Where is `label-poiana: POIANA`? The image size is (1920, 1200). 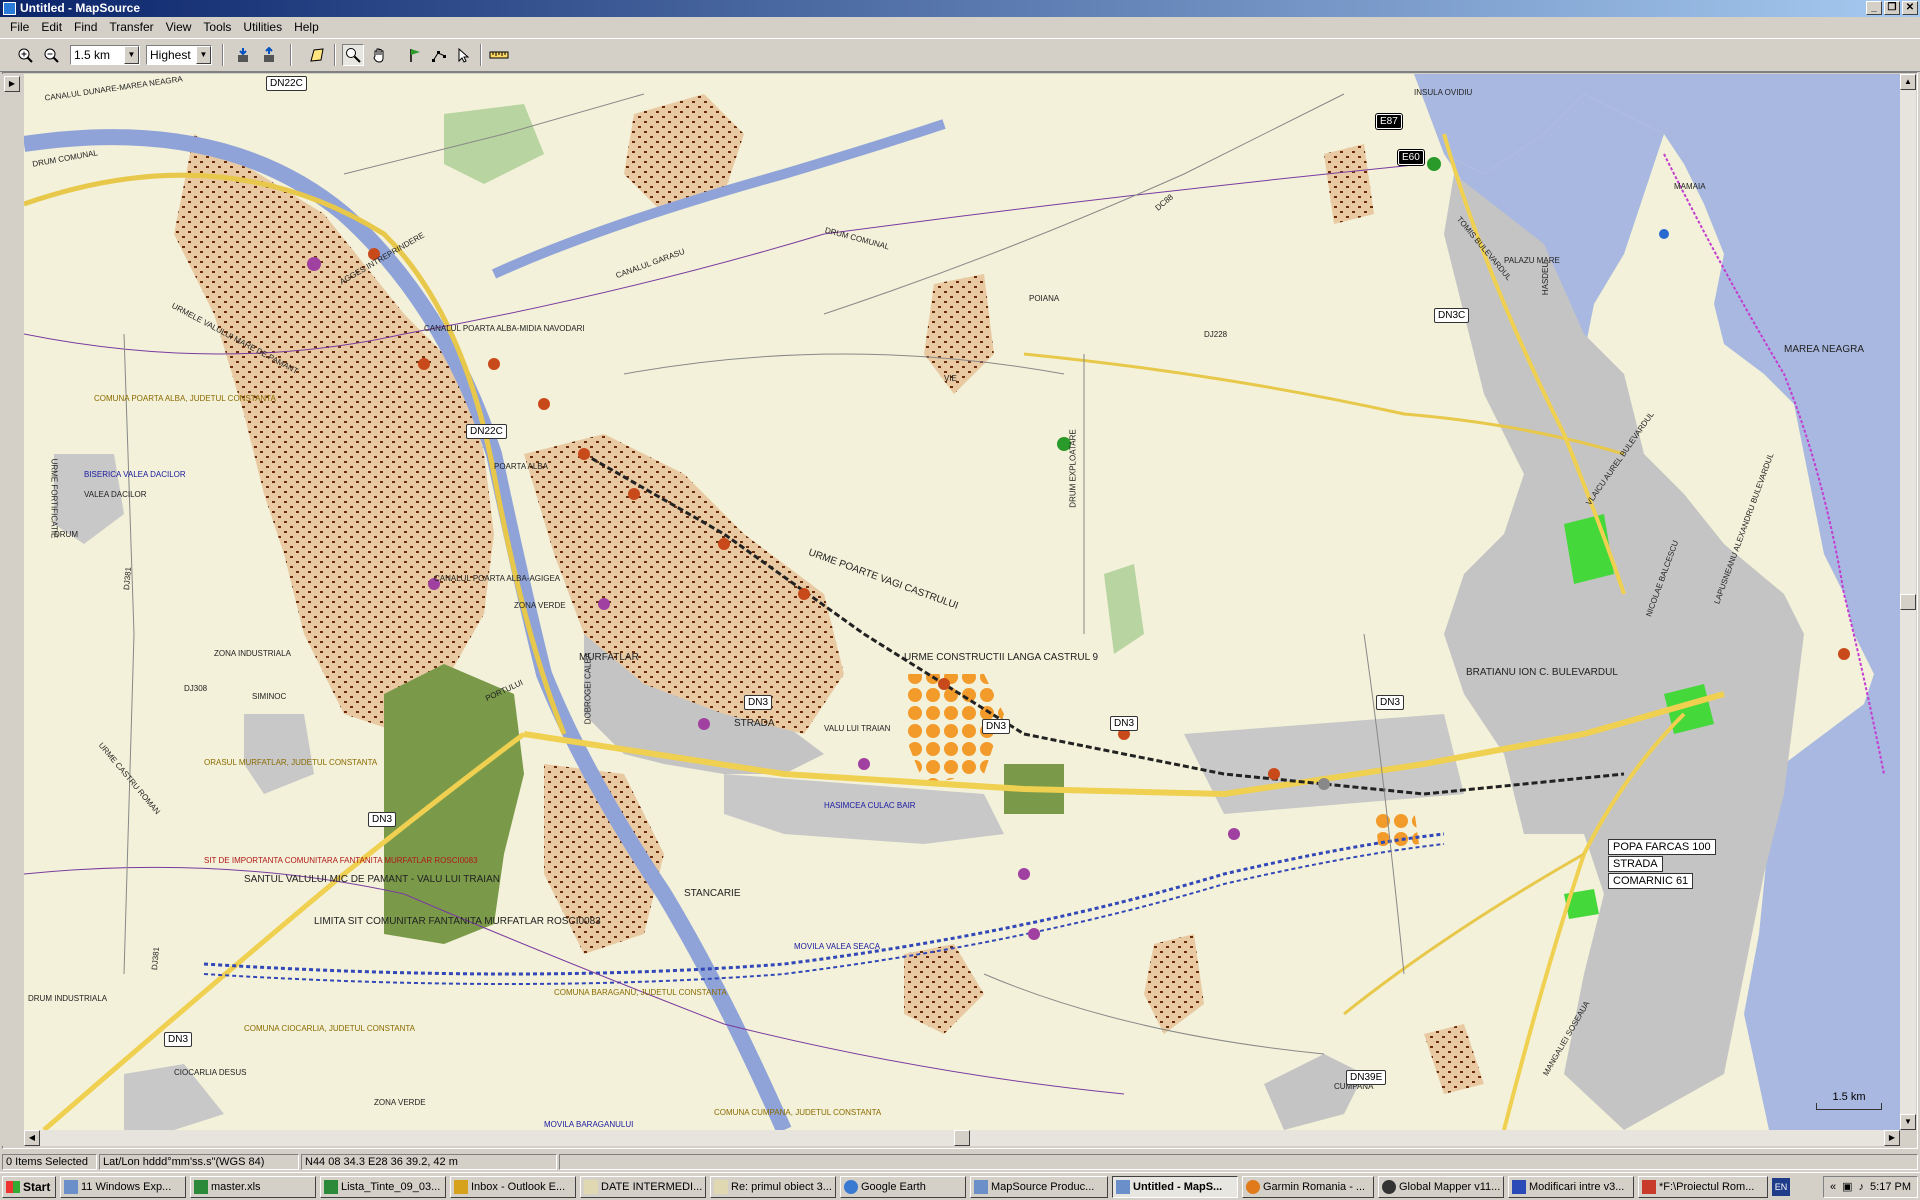
label-poiana: POIANA is located at coordinates (1044, 298).